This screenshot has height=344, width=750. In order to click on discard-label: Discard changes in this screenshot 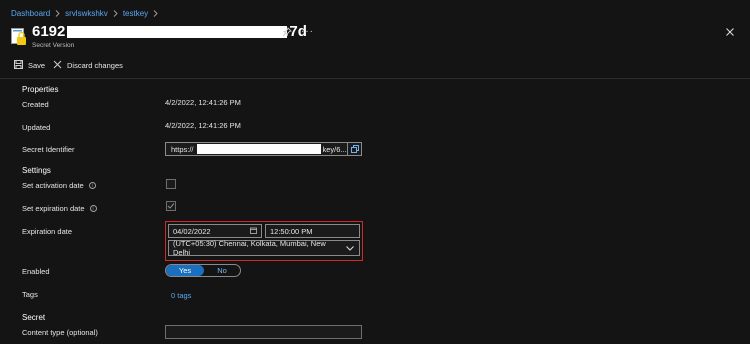, I will do `click(95, 65)`.